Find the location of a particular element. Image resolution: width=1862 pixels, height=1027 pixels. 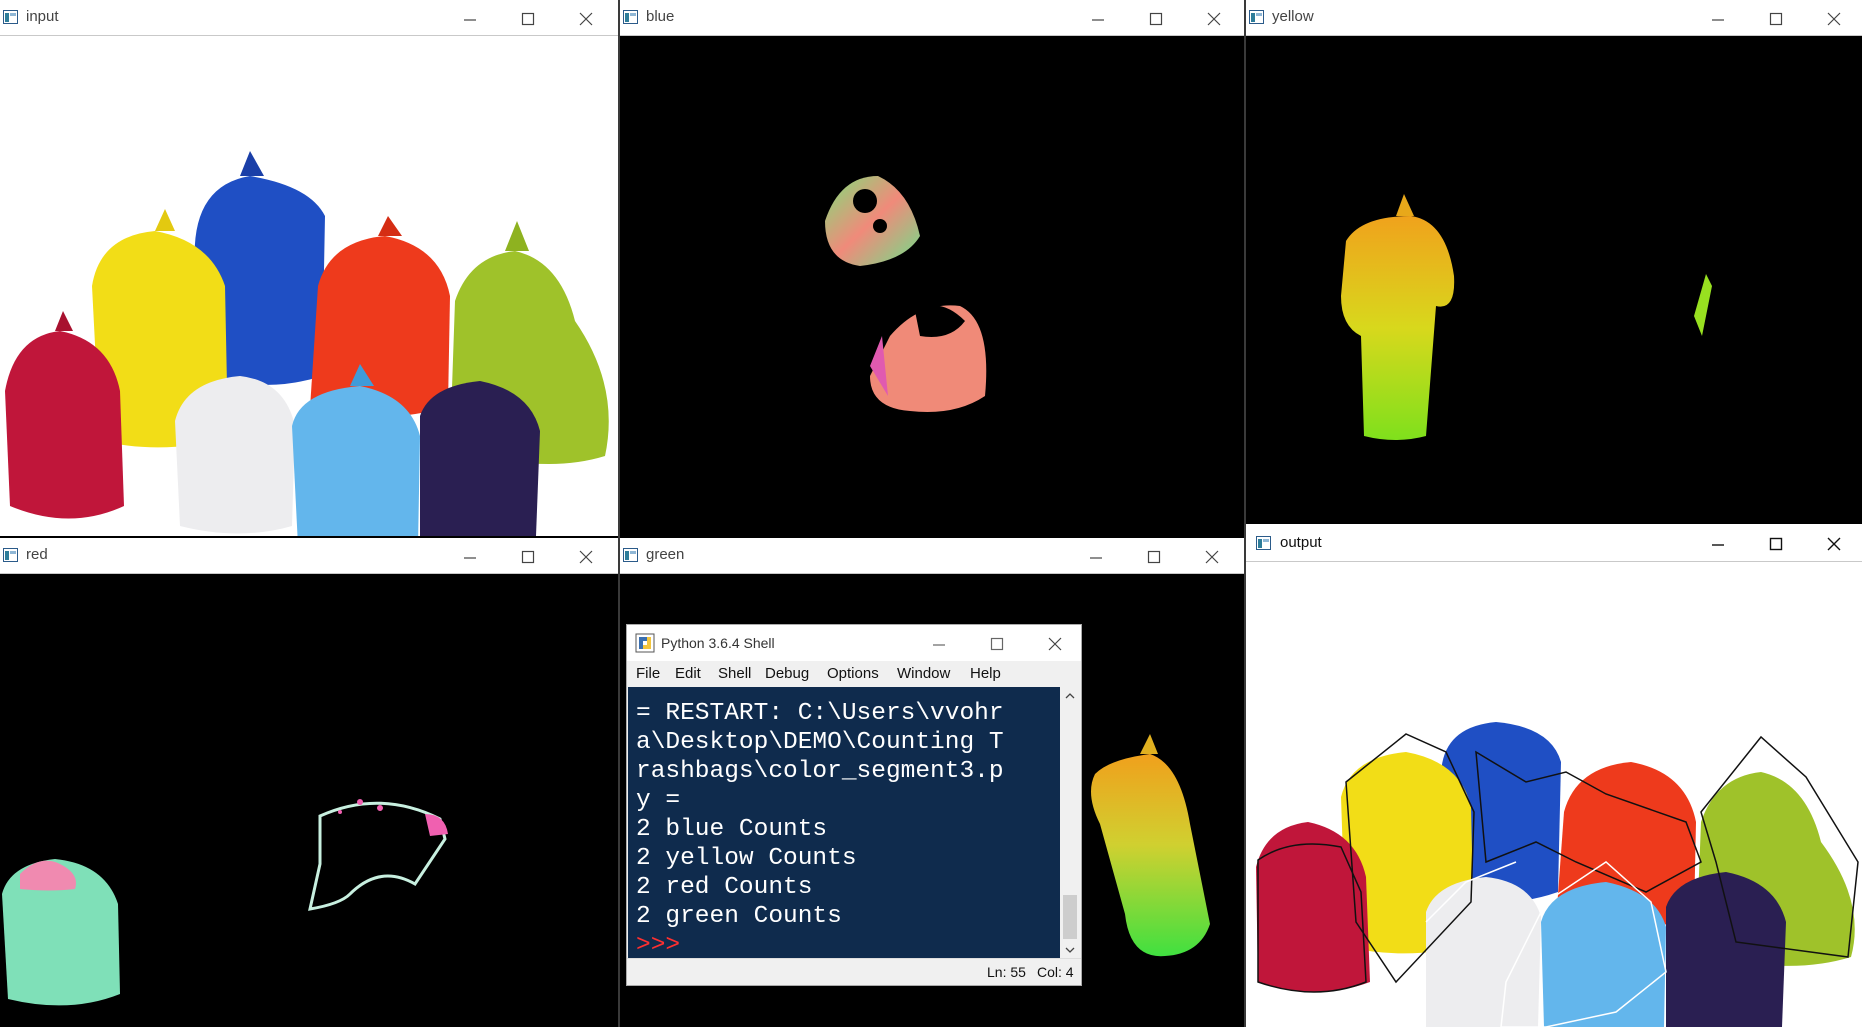

window-title: green is located at coordinates (665, 554).